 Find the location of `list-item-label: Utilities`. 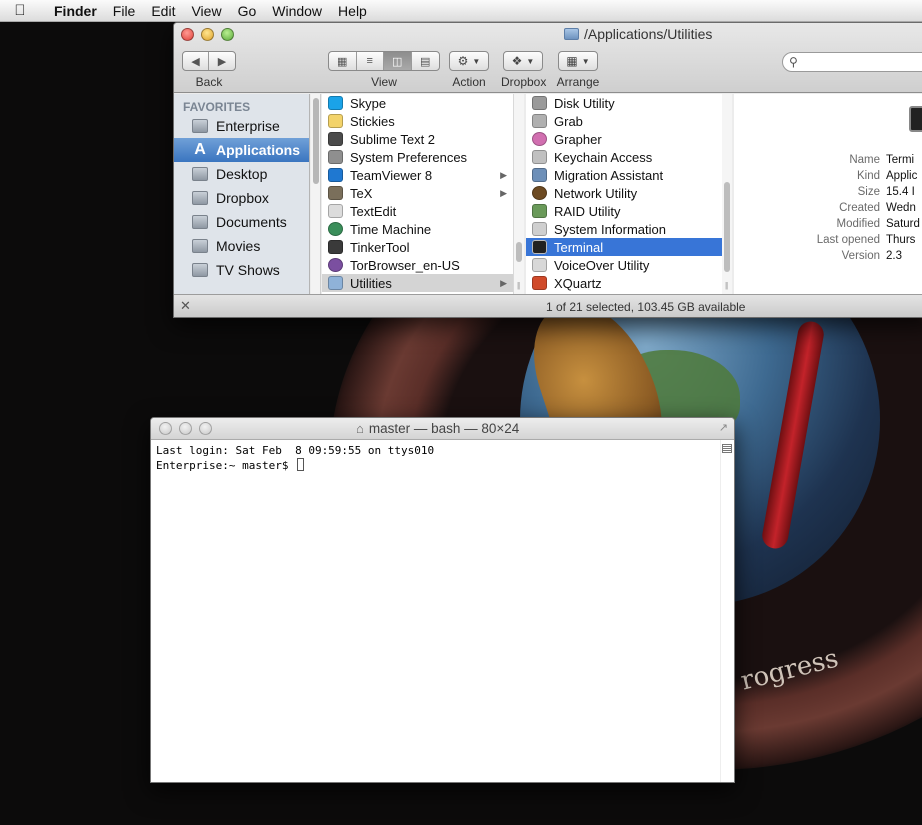

list-item-label: Utilities is located at coordinates (371, 283).